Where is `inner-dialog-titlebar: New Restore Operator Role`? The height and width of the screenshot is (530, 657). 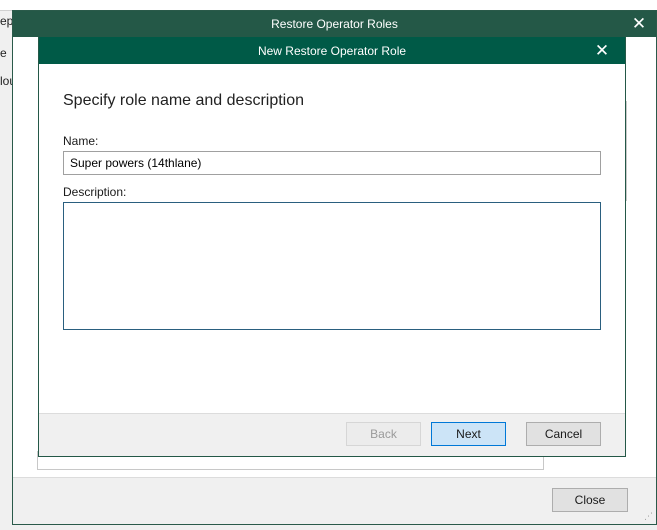 inner-dialog-titlebar: New Restore Operator Role is located at coordinates (332, 50).